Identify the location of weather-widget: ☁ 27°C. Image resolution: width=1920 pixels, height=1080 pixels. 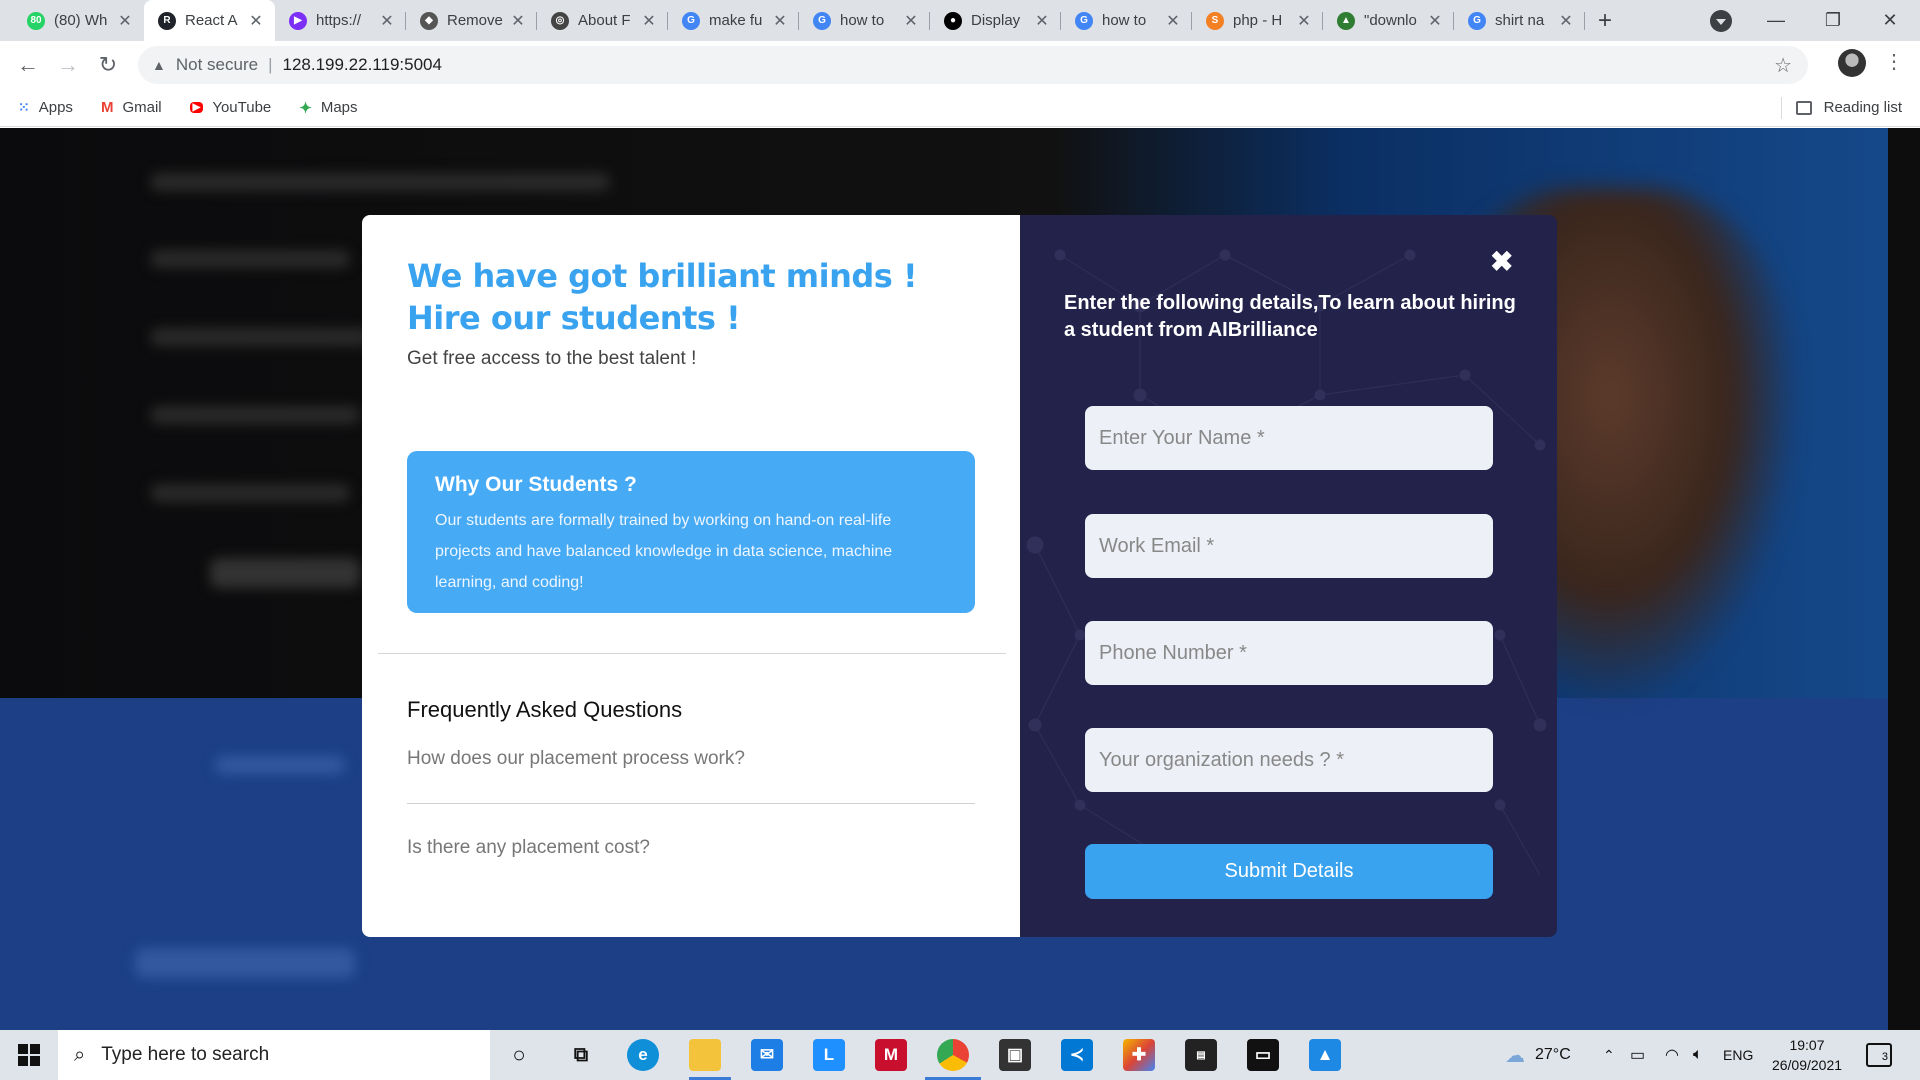
(1538, 1055).